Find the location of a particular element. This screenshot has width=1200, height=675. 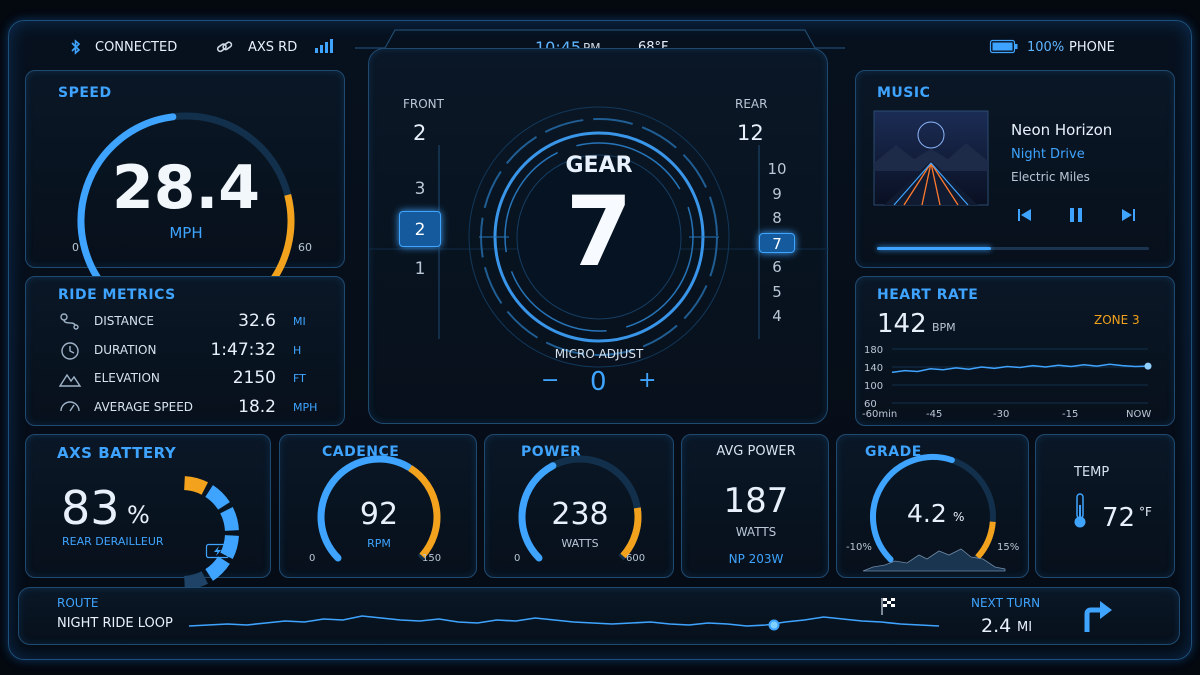

turn-right-arrow-icon is located at coordinates (1098, 616).